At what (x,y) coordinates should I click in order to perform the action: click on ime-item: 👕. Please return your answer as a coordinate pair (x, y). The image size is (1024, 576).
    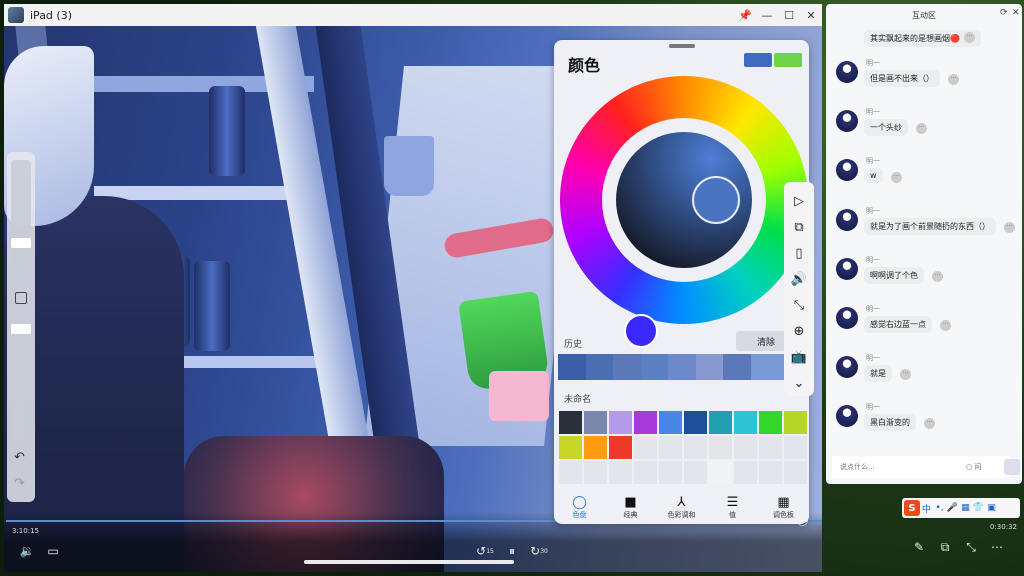
    Looking at the image, I should click on (978, 508).